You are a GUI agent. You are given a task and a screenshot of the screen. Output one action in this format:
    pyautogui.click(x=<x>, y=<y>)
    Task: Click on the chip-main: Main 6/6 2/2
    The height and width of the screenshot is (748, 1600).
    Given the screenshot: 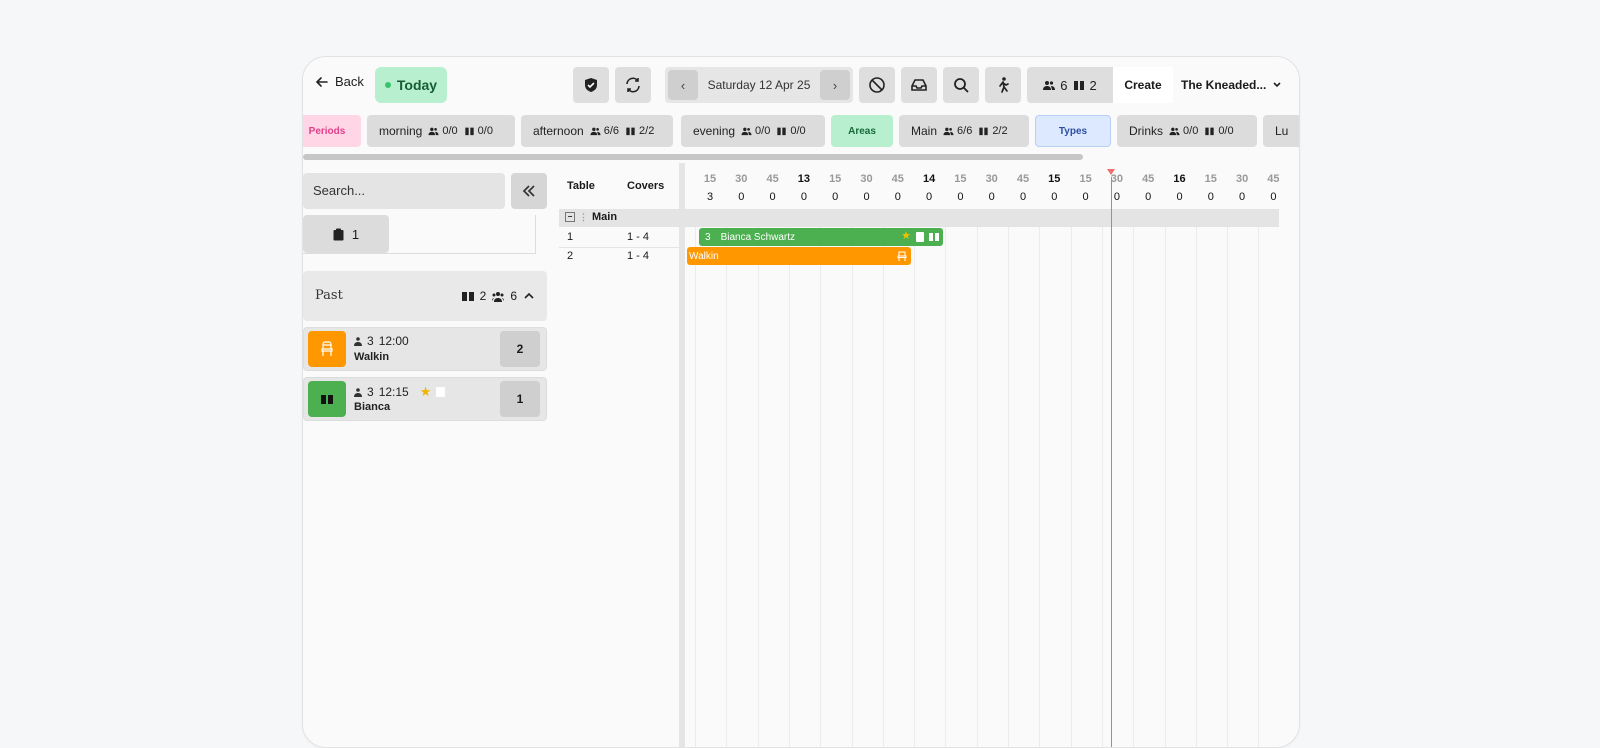 What is the action you would take?
    pyautogui.click(x=964, y=131)
    